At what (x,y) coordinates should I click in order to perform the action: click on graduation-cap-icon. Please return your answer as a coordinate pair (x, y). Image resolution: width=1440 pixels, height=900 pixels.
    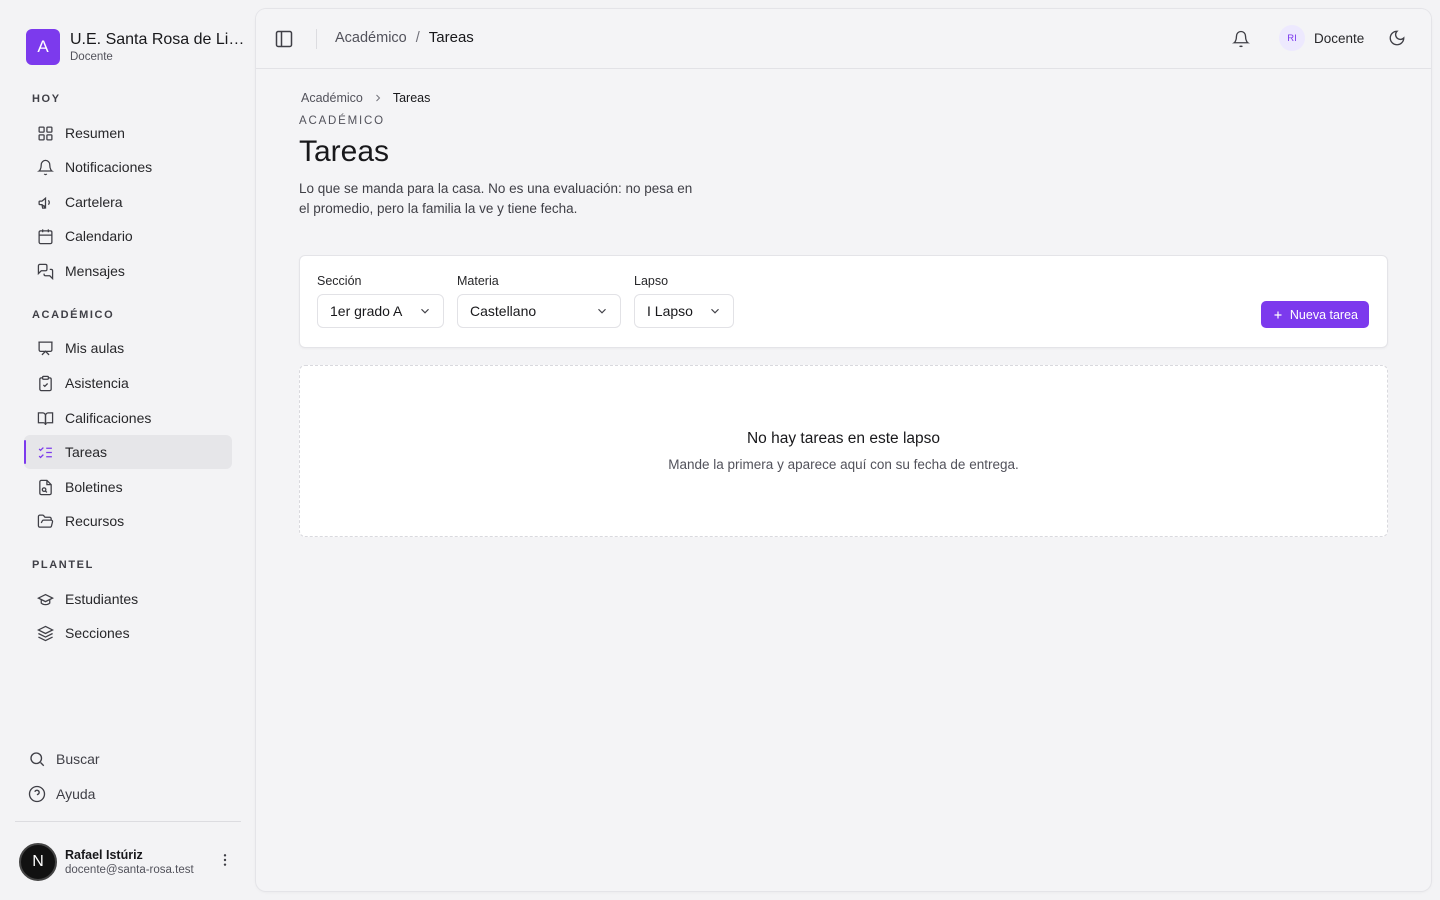
    Looking at the image, I should click on (45, 599).